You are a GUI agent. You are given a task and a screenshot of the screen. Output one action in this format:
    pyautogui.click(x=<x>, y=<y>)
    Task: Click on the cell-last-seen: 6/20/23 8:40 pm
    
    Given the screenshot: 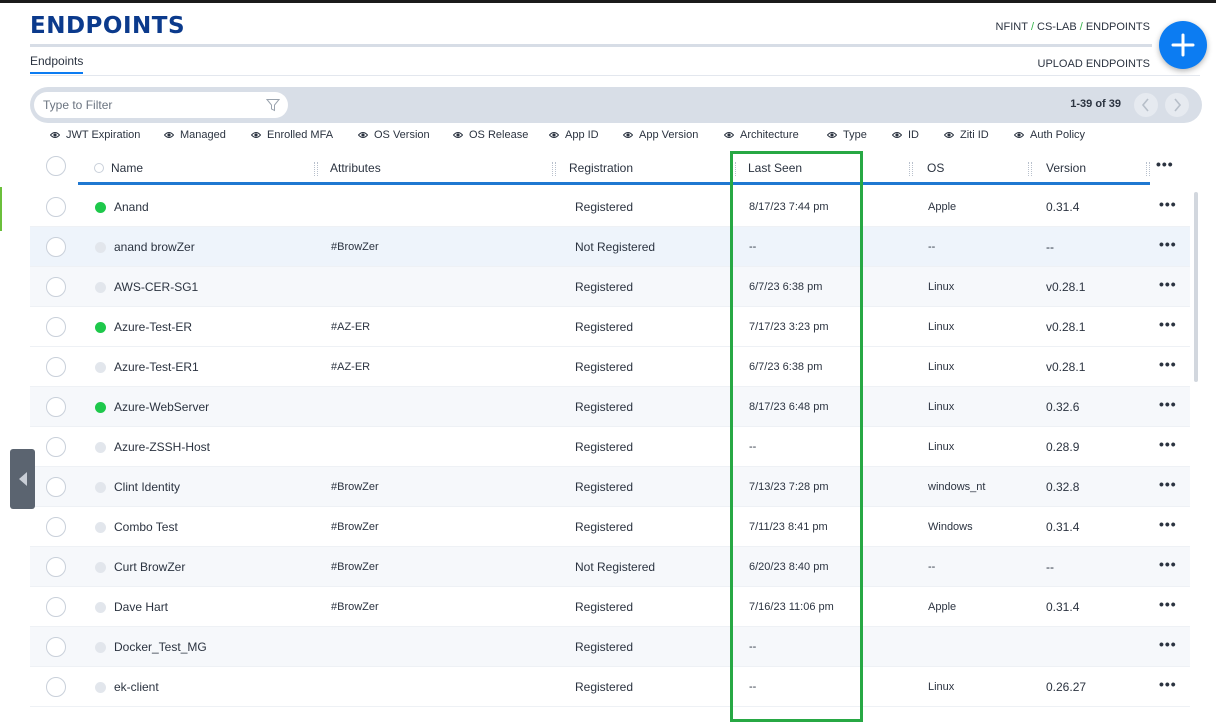 What is the action you would take?
    pyautogui.click(x=789, y=567)
    